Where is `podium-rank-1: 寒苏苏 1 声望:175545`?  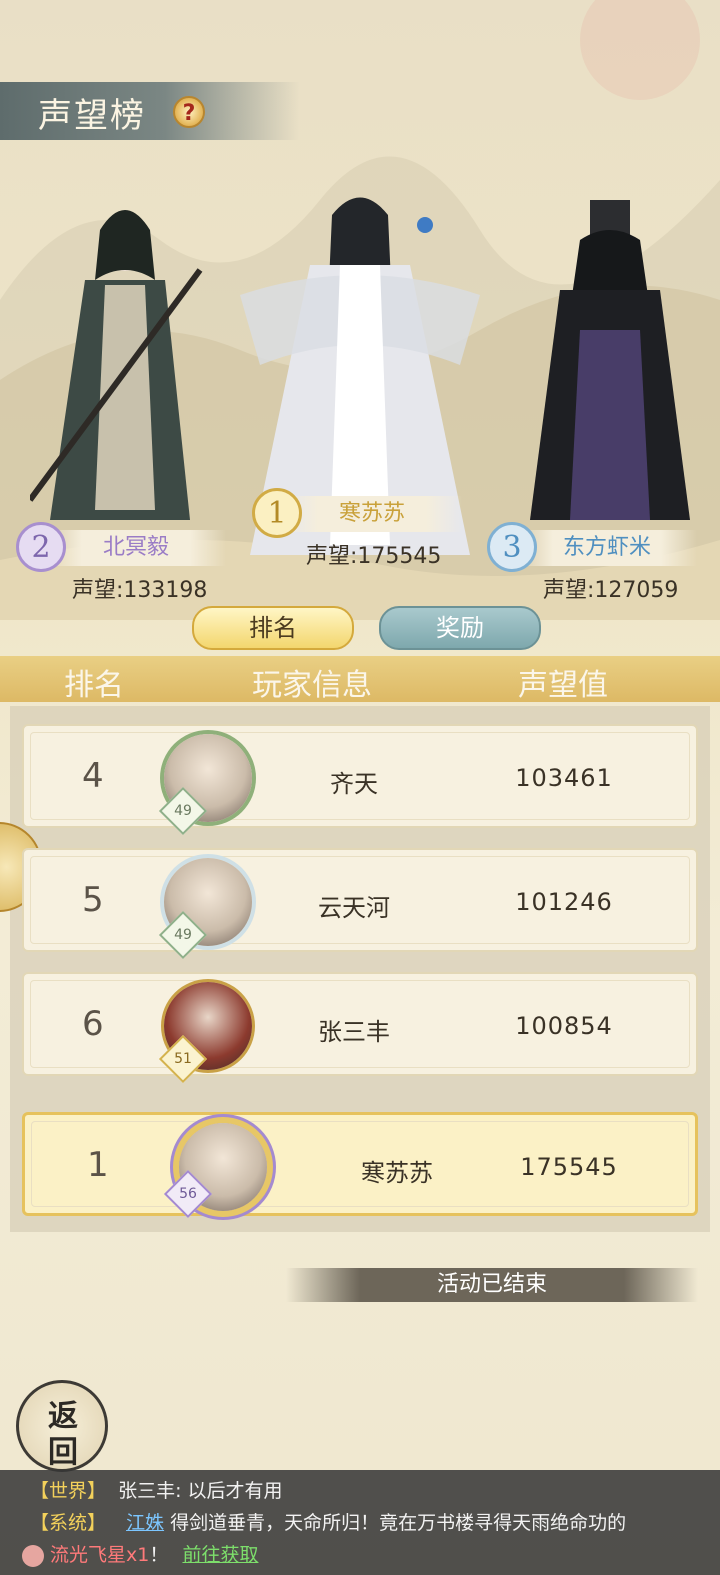
podium-rank-1: 寒苏苏 1 声望:175545 is located at coordinates (357, 528).